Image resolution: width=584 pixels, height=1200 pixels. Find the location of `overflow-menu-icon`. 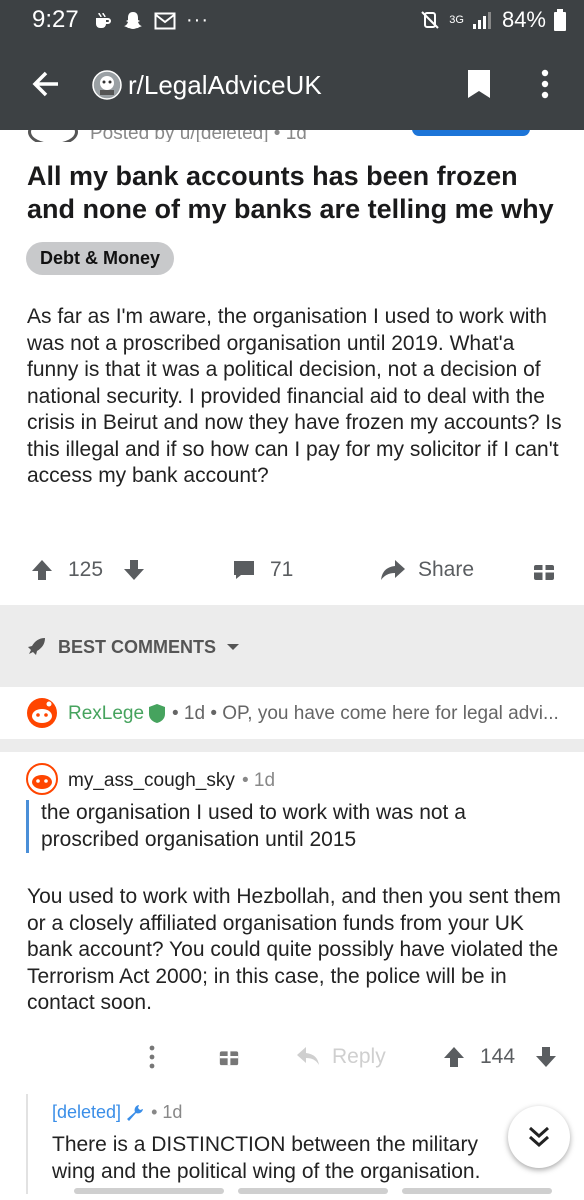

overflow-menu-icon is located at coordinates (545, 84).